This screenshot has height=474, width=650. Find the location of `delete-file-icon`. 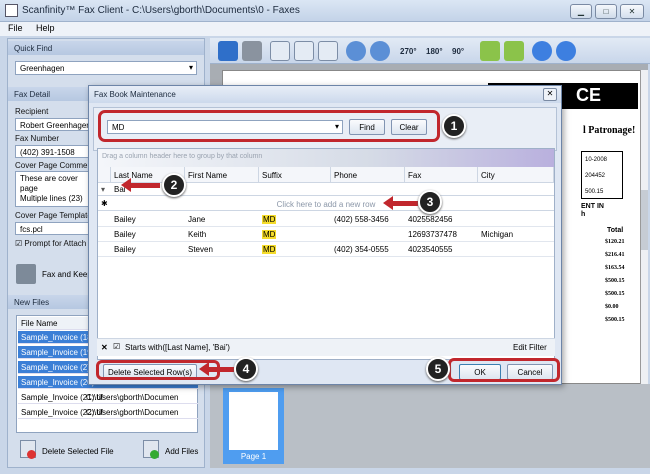

delete-file-icon is located at coordinates (28, 449).